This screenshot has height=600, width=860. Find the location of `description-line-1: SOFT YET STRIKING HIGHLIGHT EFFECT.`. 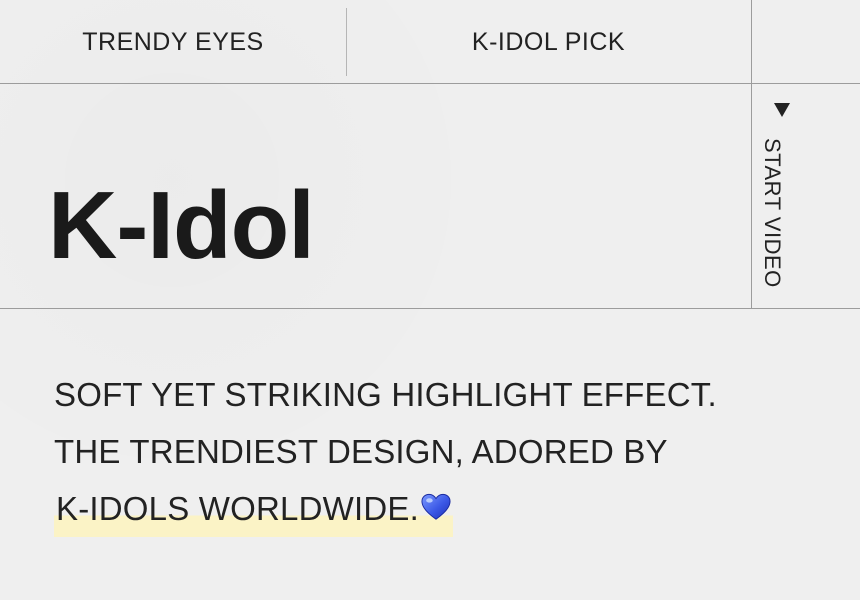

description-line-1: SOFT YET STRIKING HIGHLIGHT EFFECT. is located at coordinates (385, 394).